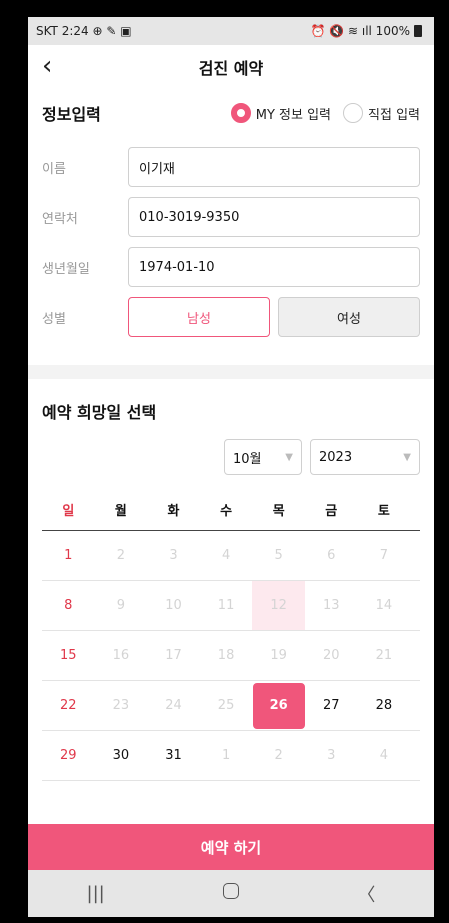  I want to click on info-radio-group: MY 정보 입력 직접 입력, so click(325, 113).